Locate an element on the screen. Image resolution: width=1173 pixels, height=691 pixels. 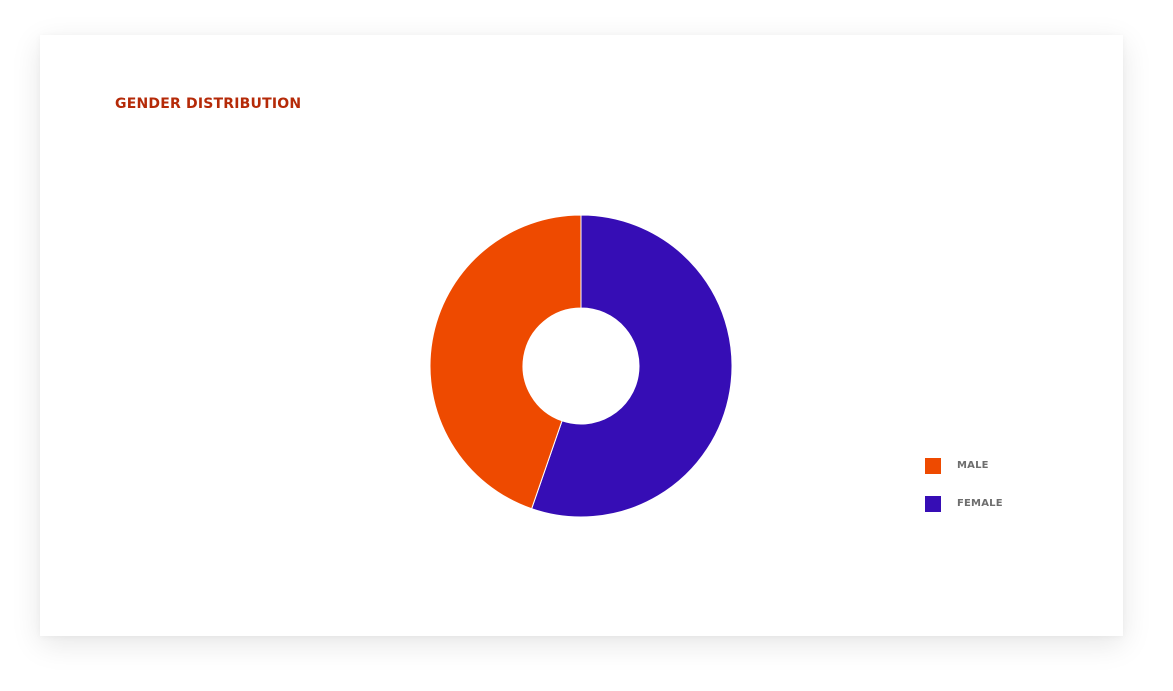
donut-slices is located at coordinates (581, 366).